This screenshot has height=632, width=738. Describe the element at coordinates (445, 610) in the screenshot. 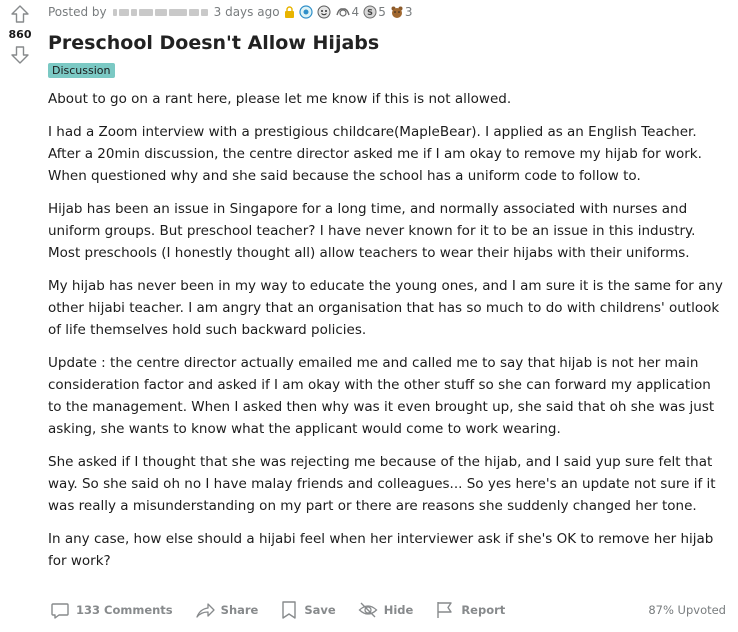

I see `flag-icon` at that location.